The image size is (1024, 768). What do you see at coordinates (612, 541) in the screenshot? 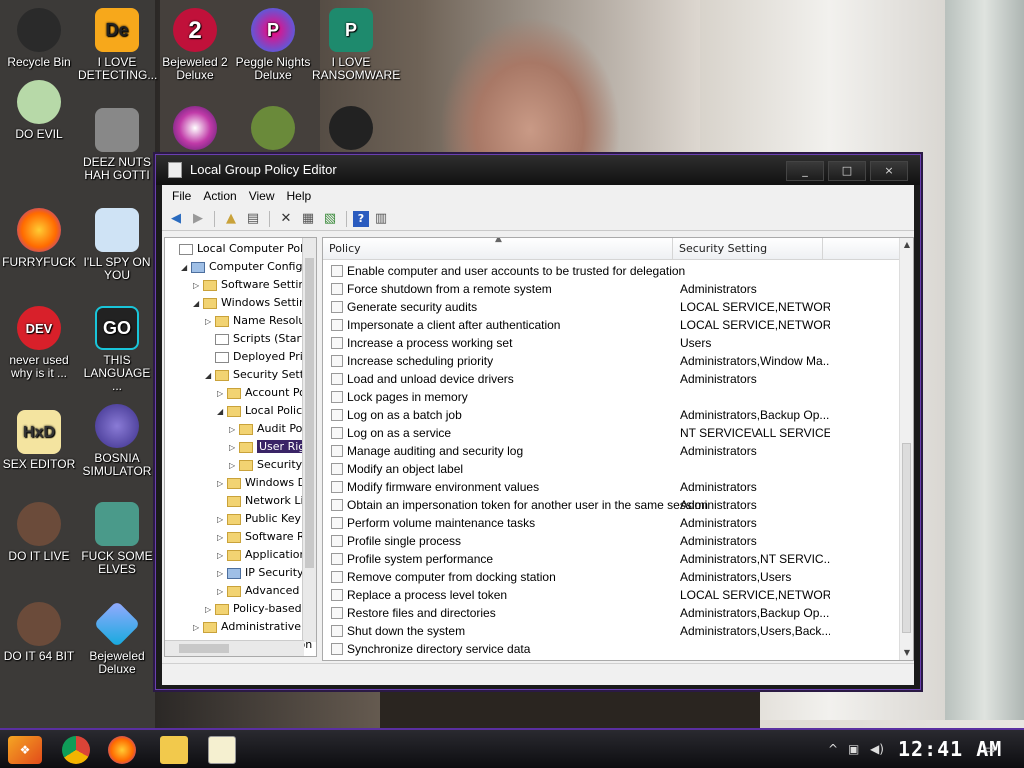
I see `policy-row: Profile single process Administrators` at bounding box center [612, 541].